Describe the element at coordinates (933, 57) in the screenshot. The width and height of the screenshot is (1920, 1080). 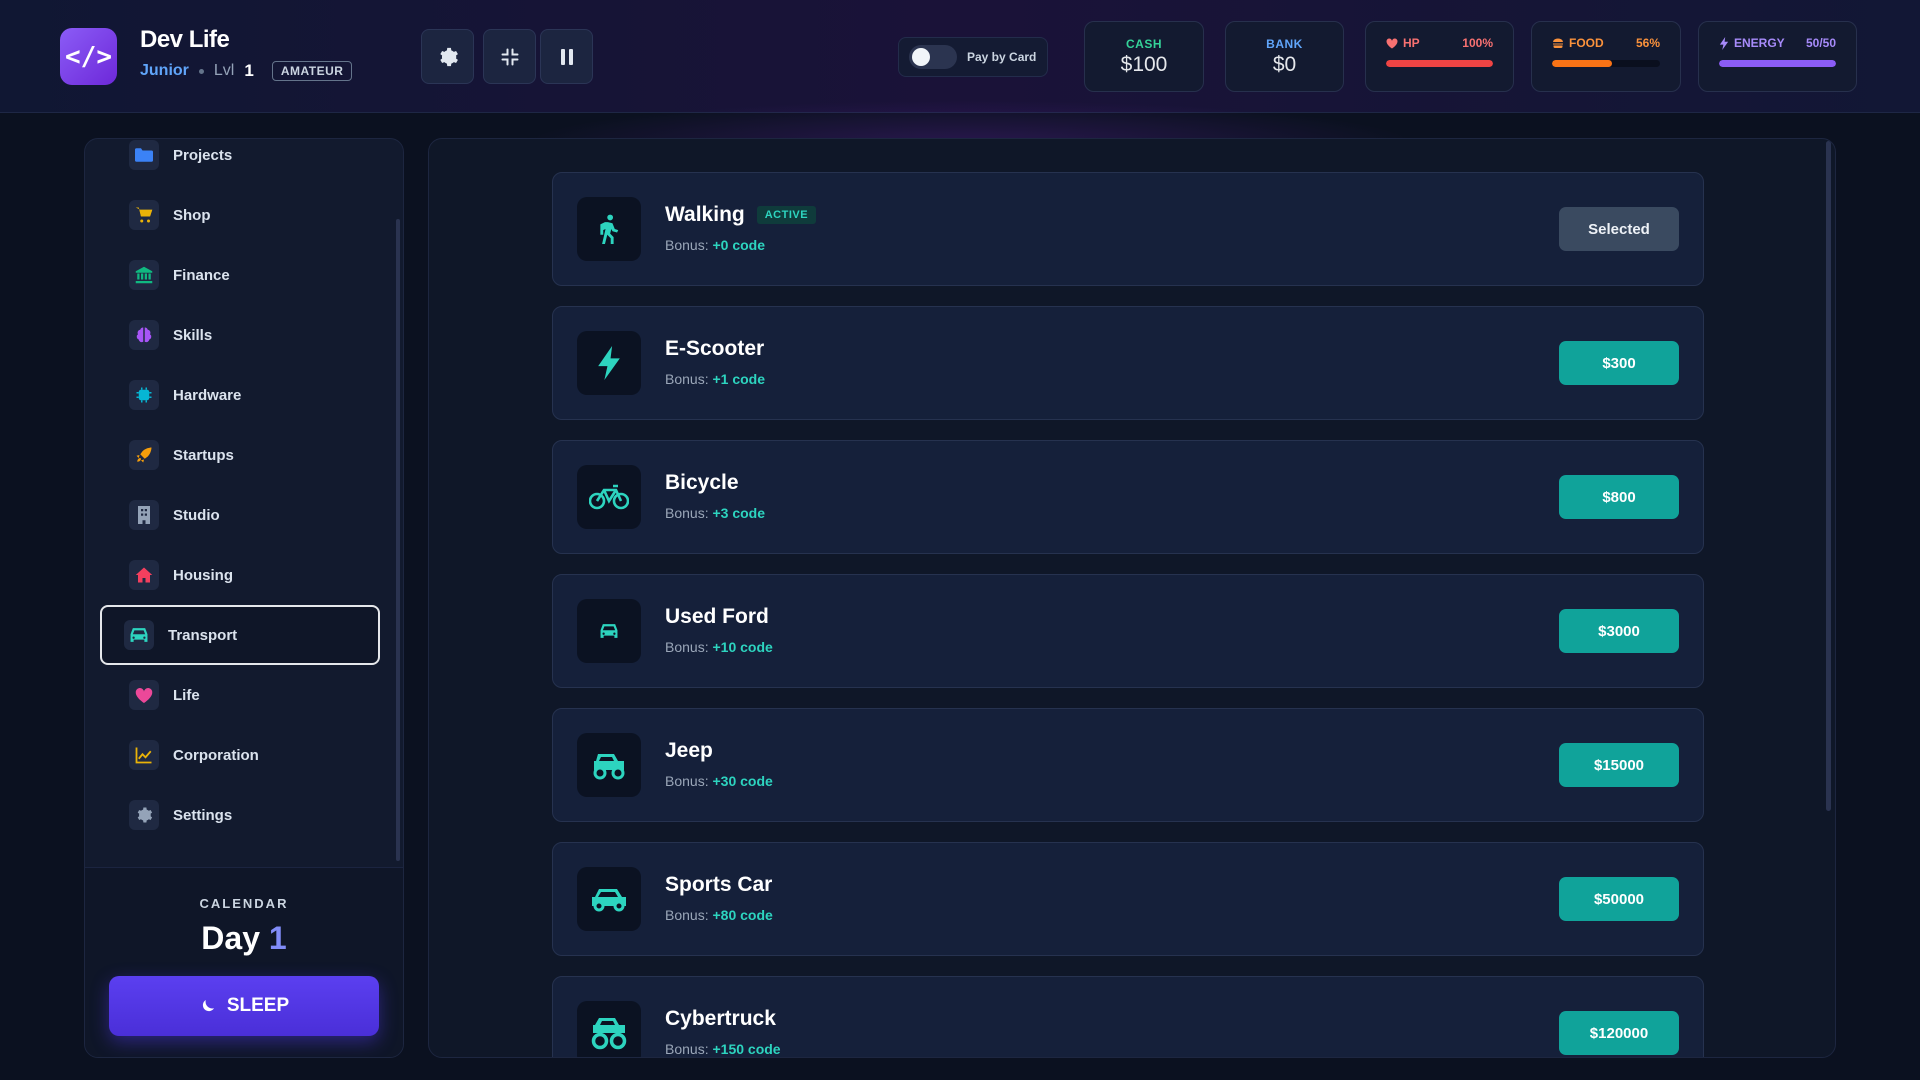
I see `toggle-switch` at that location.